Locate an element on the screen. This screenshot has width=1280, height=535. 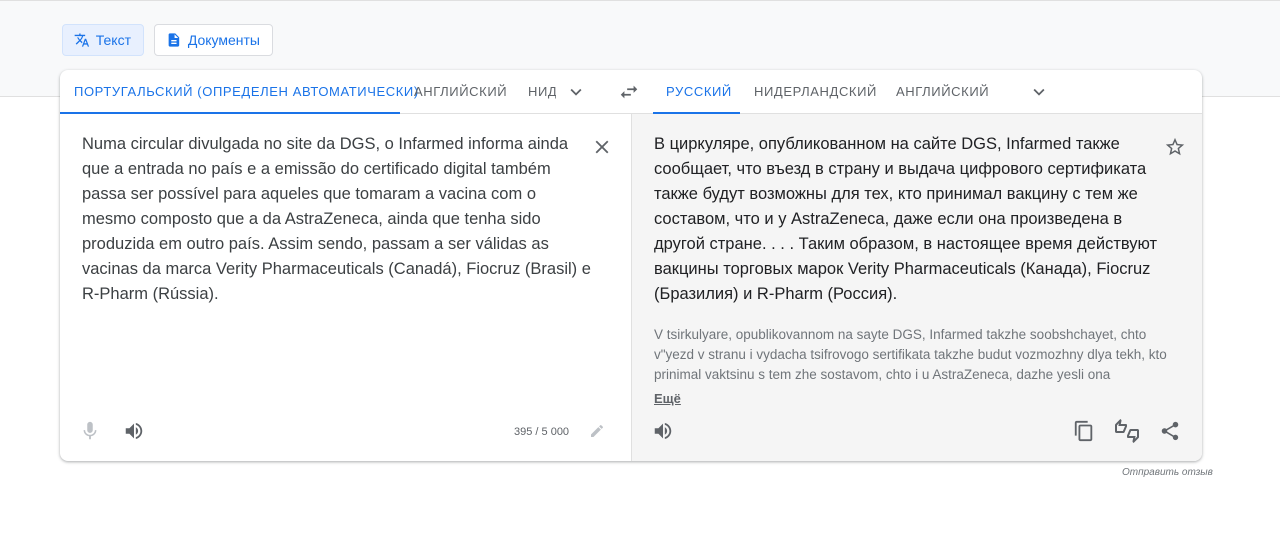
source-lang-detected: Португальский (определен автоматически) is located at coordinates (239, 92).